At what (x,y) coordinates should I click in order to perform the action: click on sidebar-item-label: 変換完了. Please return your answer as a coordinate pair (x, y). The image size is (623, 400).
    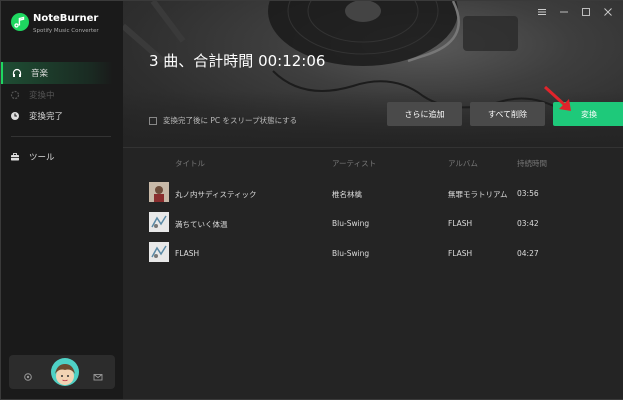
    Looking at the image, I should click on (46, 117).